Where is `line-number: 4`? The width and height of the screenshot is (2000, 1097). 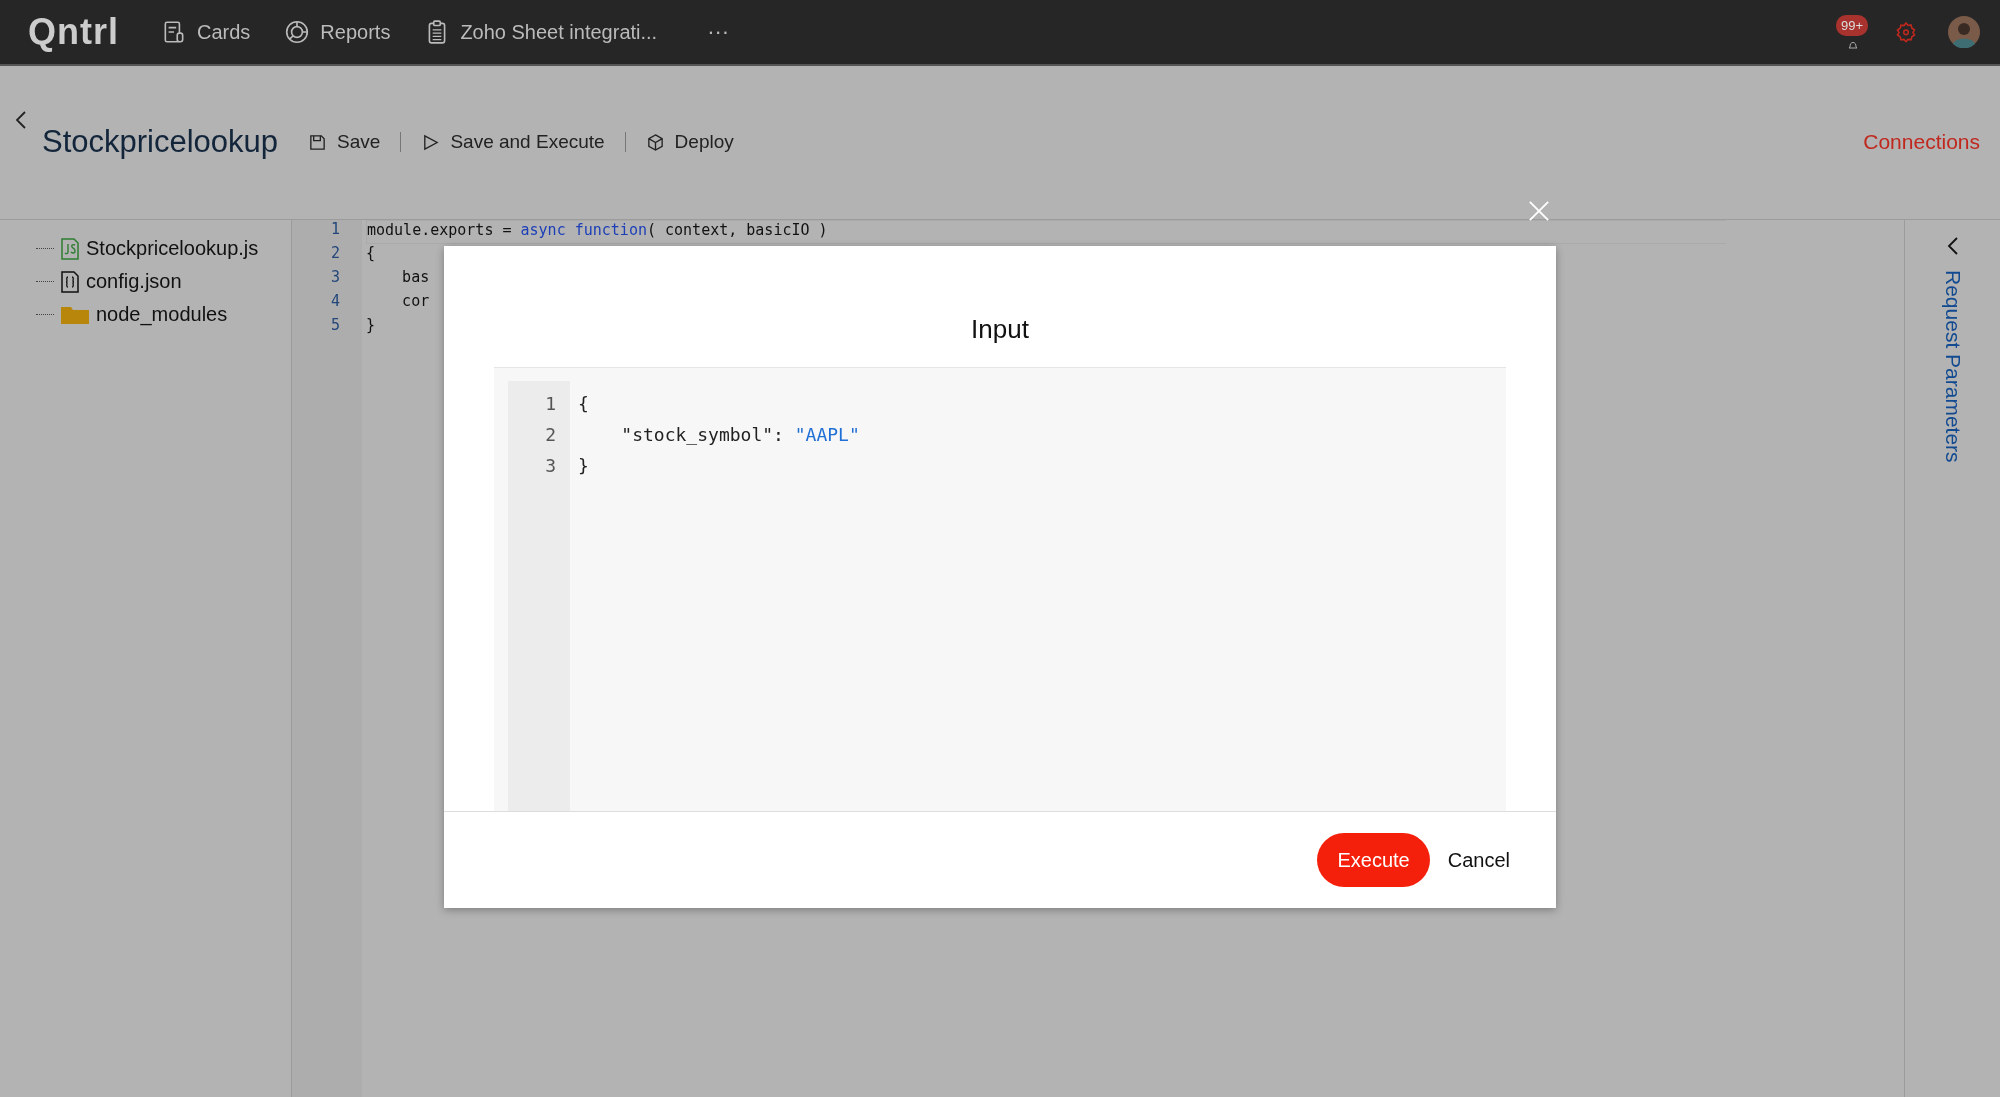
line-number: 4 is located at coordinates (335, 302).